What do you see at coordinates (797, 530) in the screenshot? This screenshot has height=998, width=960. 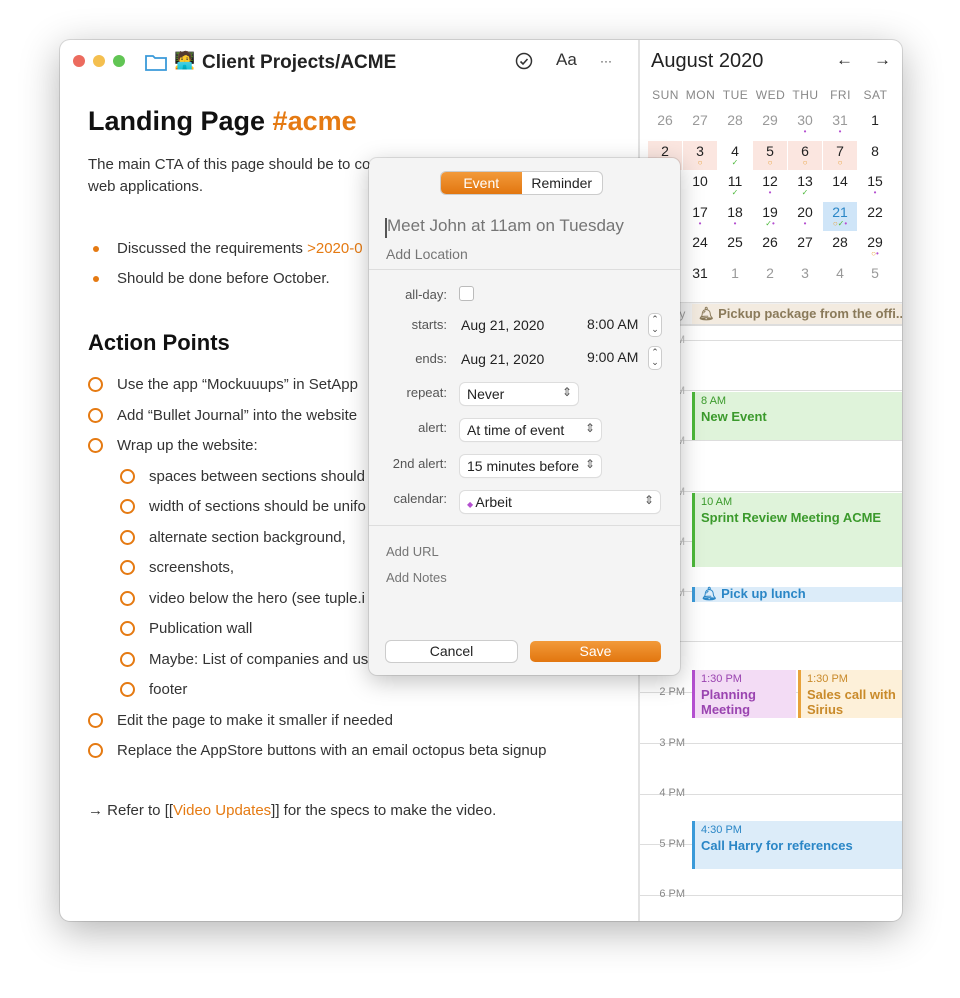 I see `event-sprint-review: 10 AM Sprint Review Meeting ACME` at bounding box center [797, 530].